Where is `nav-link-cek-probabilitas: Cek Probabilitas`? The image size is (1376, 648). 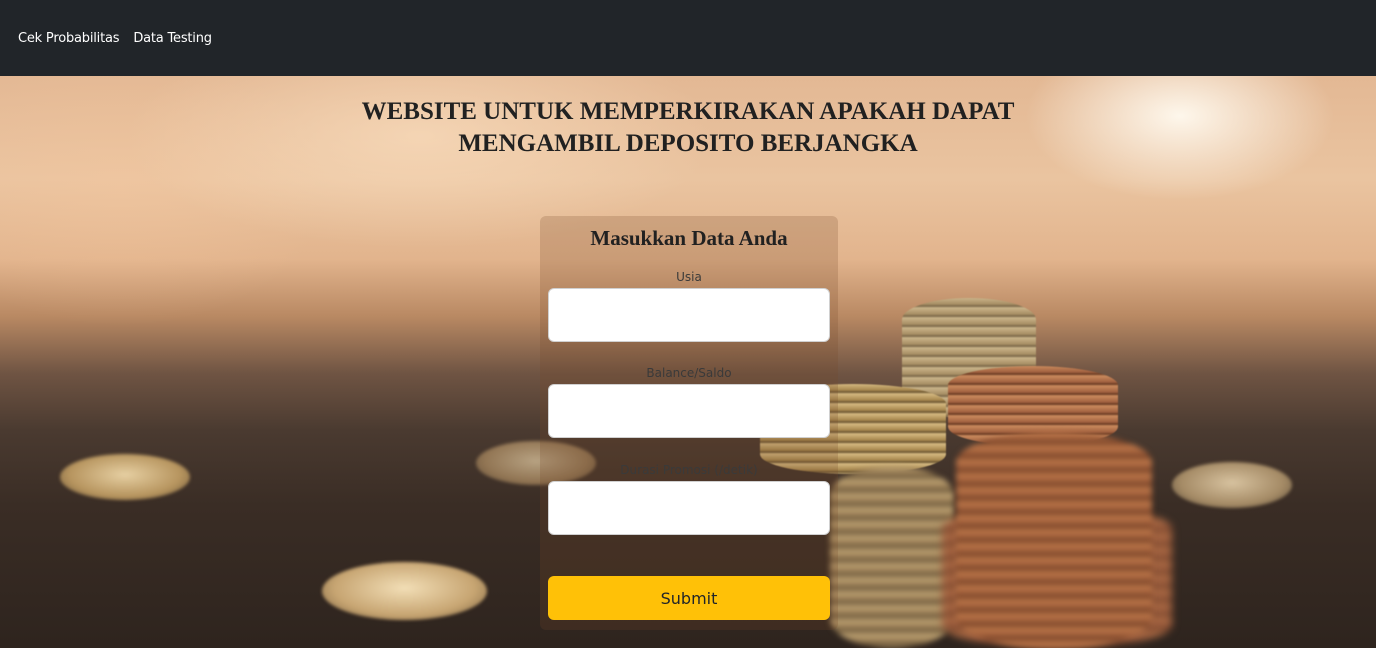 nav-link-cek-probabilitas: Cek Probabilitas is located at coordinates (69, 38).